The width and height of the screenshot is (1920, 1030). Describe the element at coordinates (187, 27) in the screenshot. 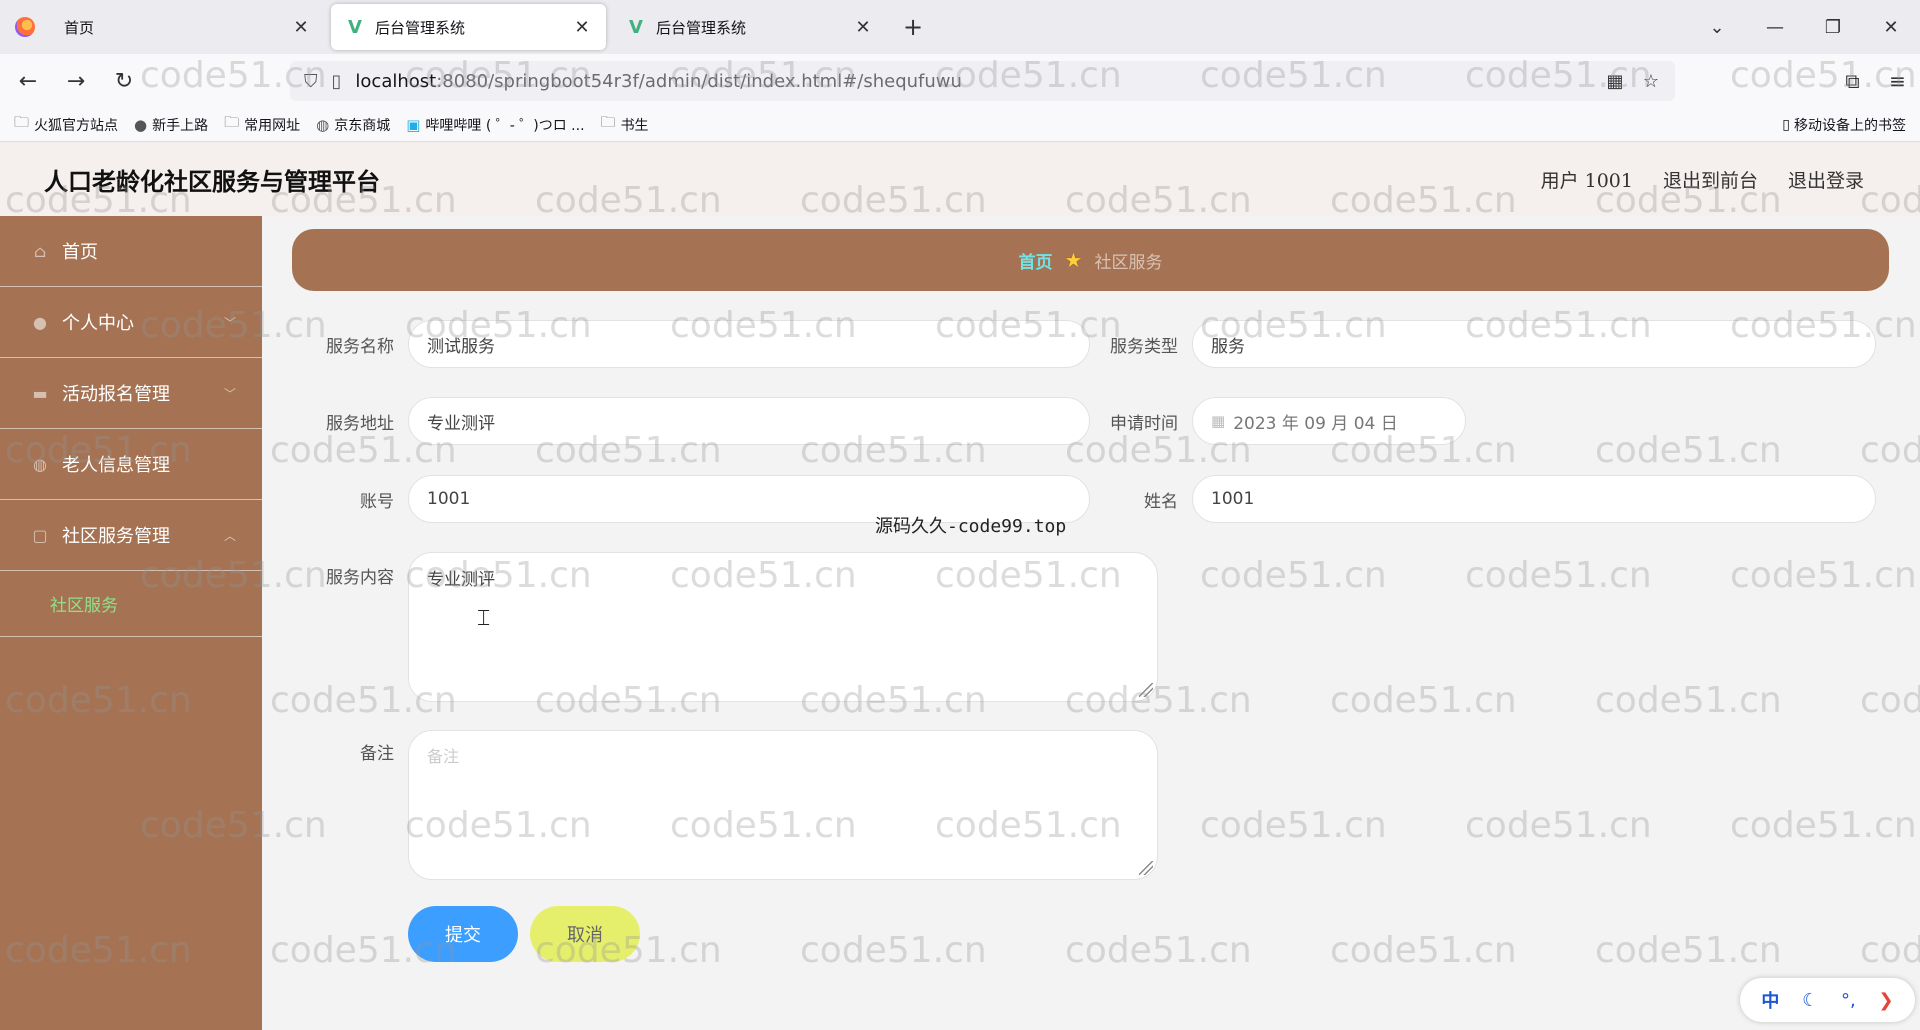

I see `browser-tab-1: 首页 ✕` at that location.